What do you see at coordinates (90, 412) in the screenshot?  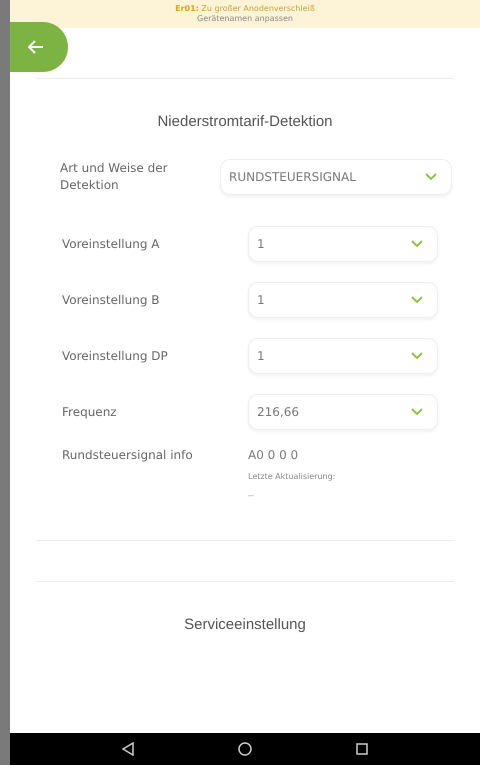 I see `field-label: Frequenz` at bounding box center [90, 412].